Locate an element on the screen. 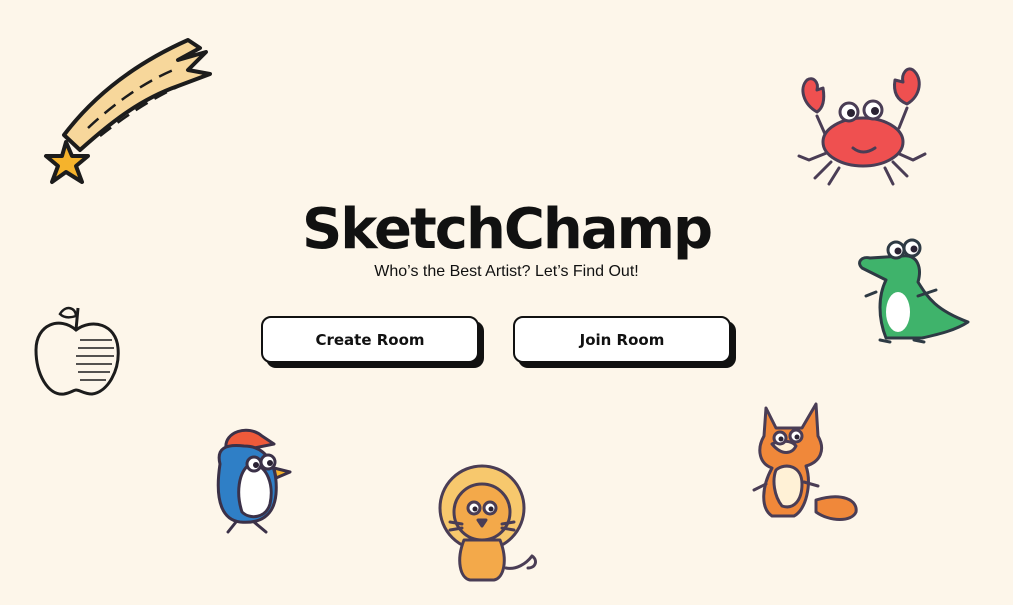 The width and height of the screenshot is (1013, 605). app-title: SketchChamp is located at coordinates (507, 229).